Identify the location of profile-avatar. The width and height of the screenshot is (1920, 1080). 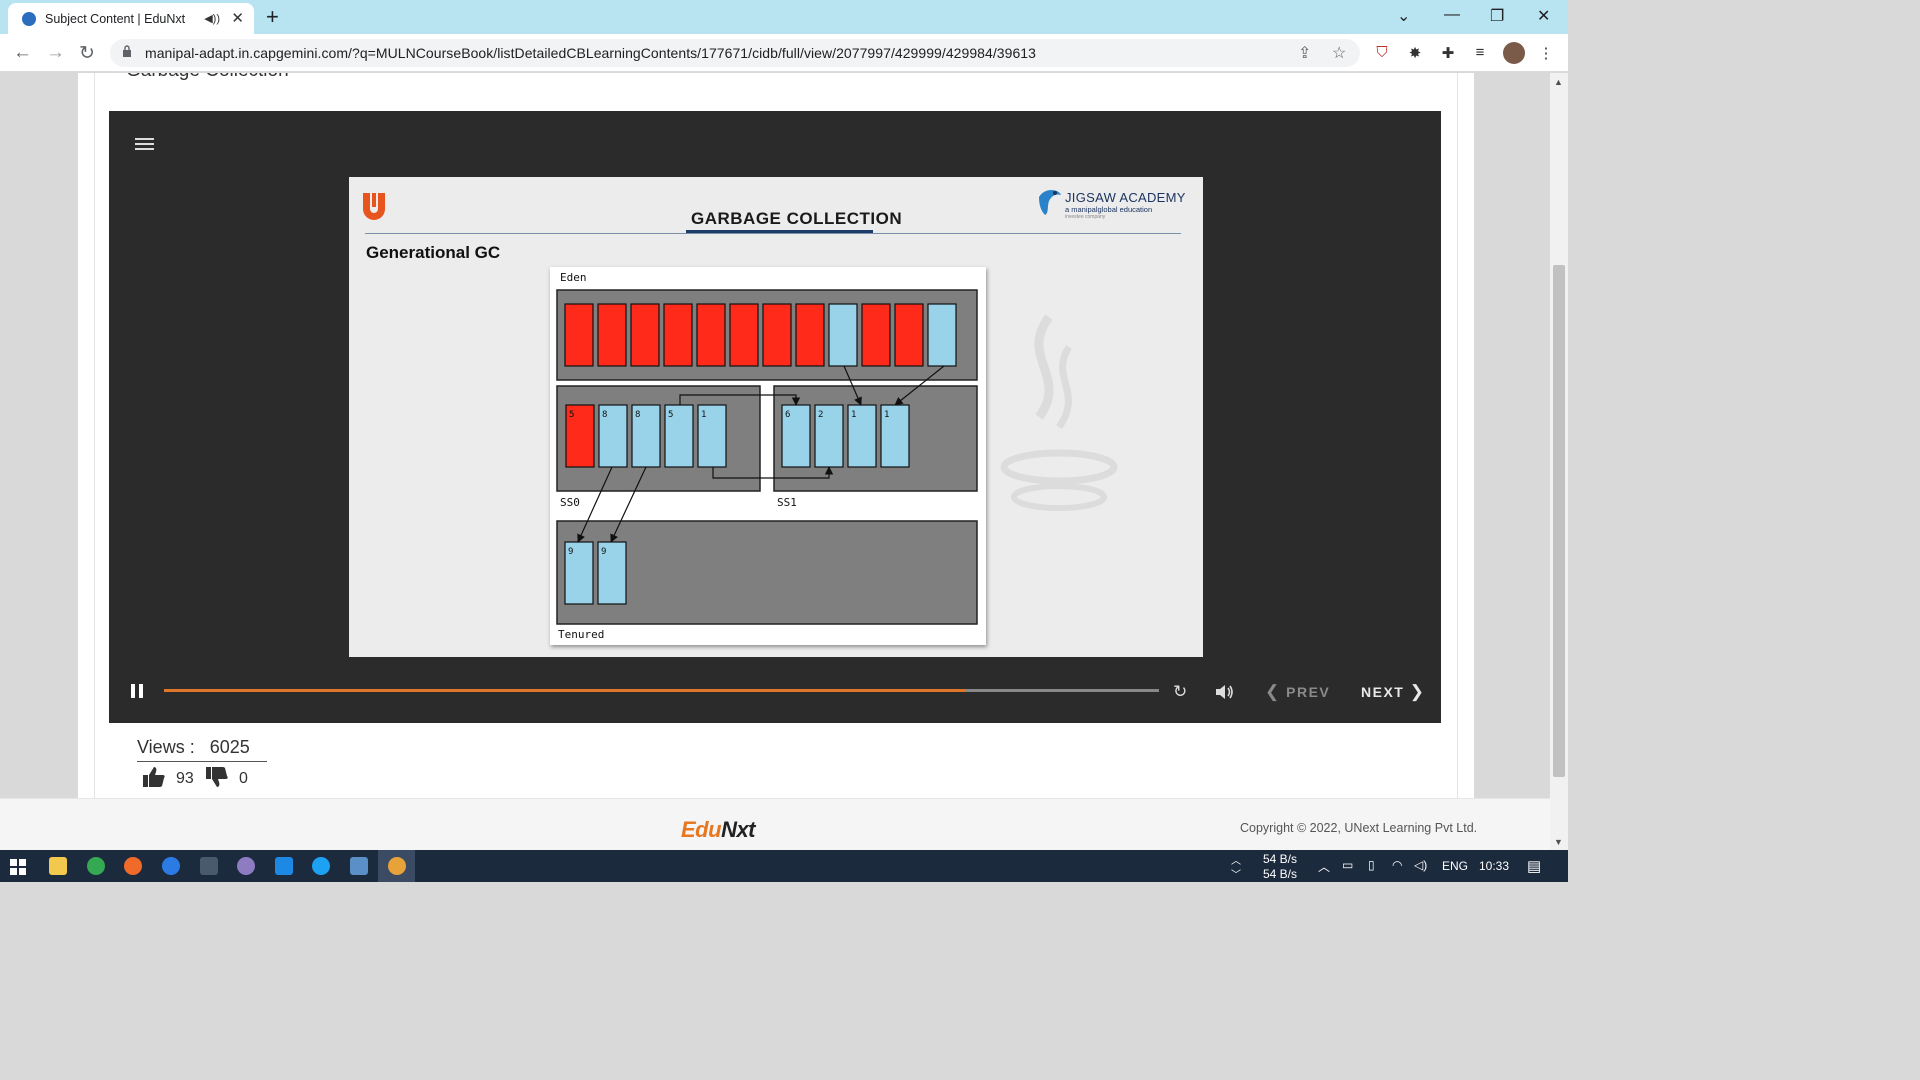
(1514, 53).